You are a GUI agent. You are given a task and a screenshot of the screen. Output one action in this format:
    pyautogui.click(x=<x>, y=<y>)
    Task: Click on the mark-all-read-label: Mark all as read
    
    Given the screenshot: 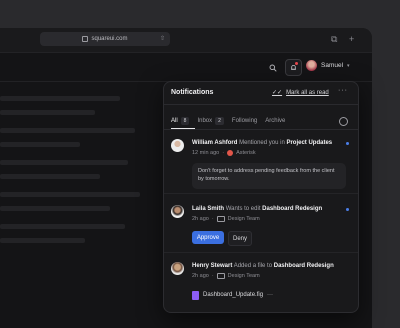 What is the action you would take?
    pyautogui.click(x=307, y=92)
    